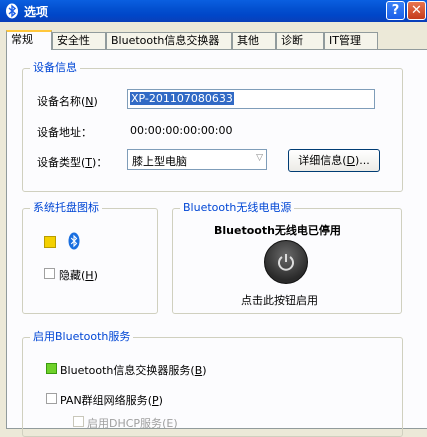  Describe the element at coordinates (12, 11) in the screenshot. I see `bluetooth-app-icon` at that location.